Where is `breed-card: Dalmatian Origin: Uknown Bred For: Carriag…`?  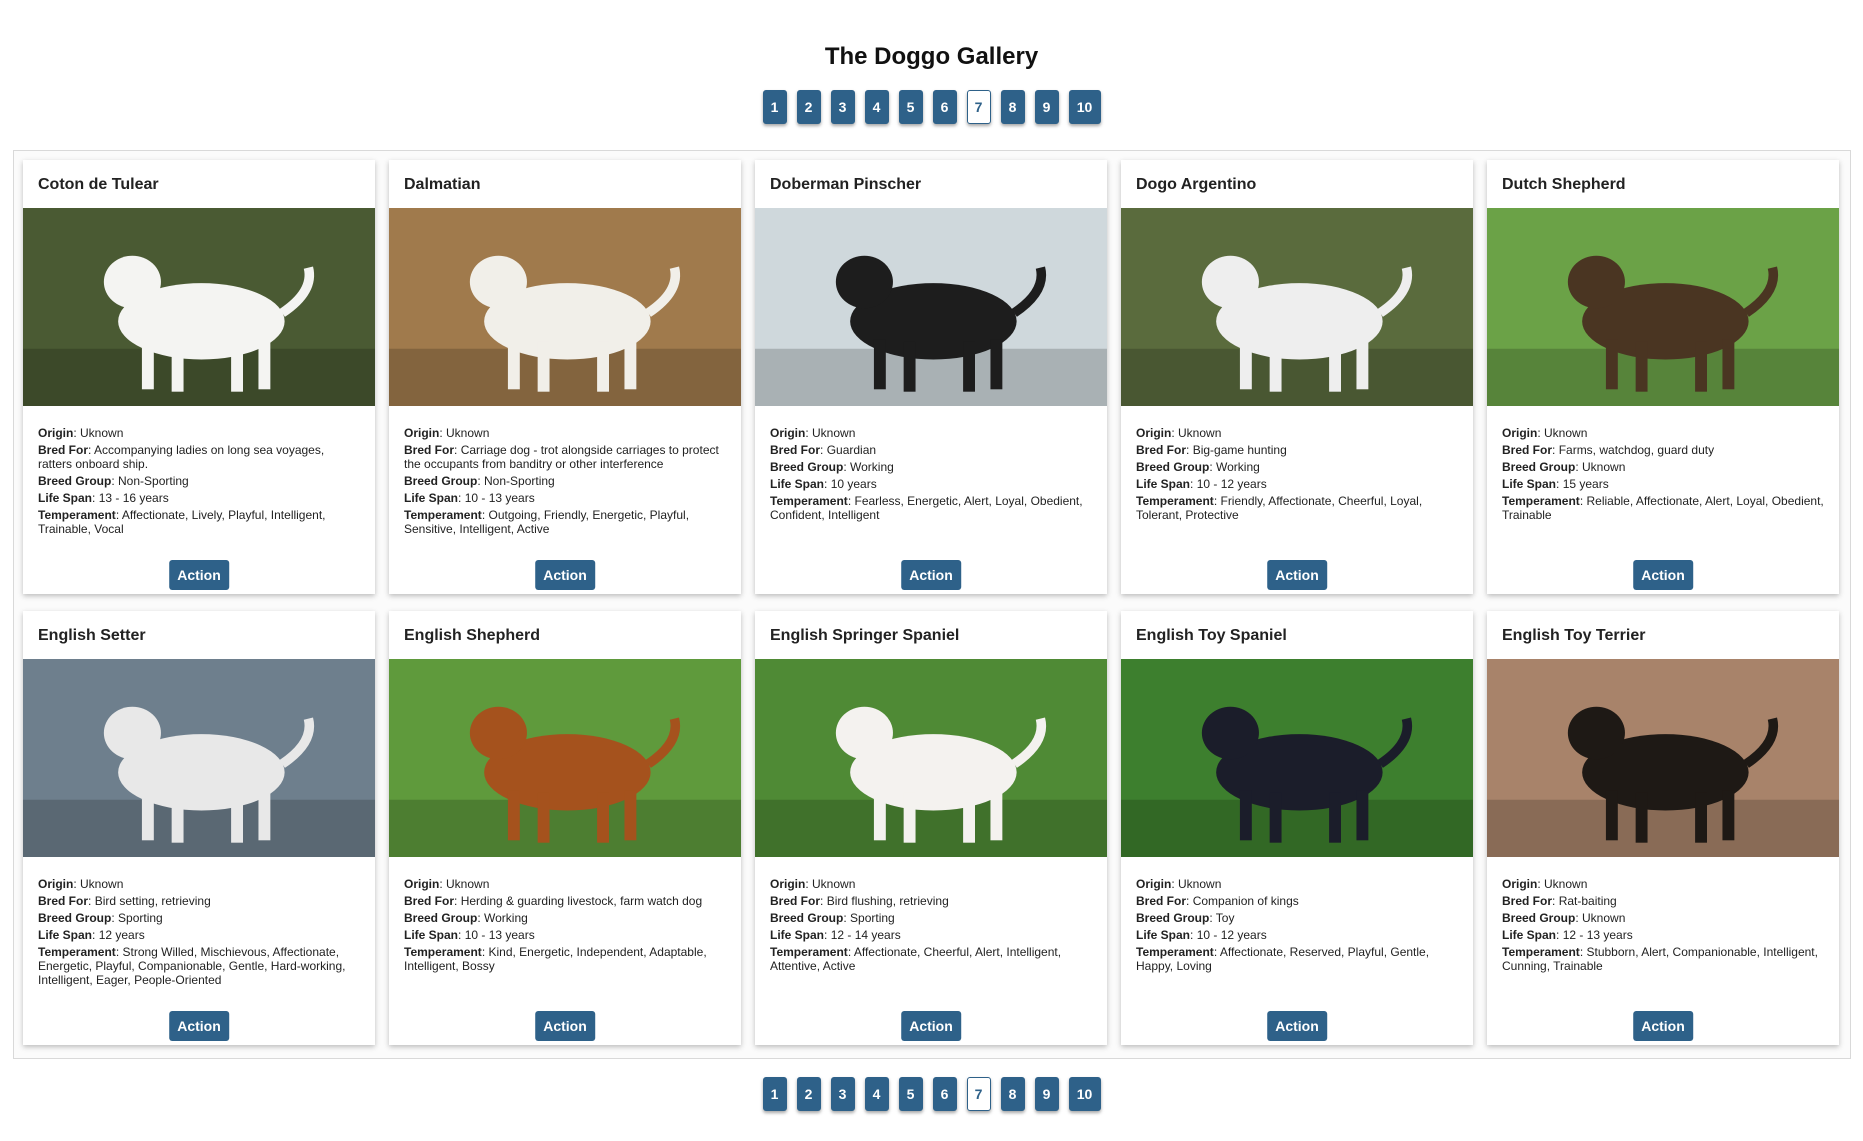
breed-card: Dalmatian Origin: Uknown Bred For: Carriag… is located at coordinates (565, 377).